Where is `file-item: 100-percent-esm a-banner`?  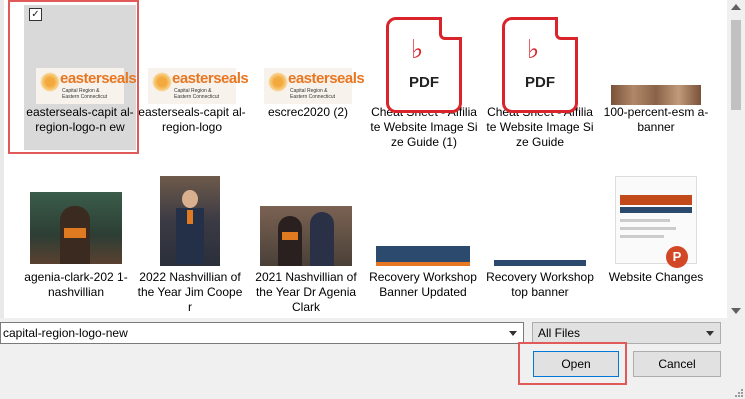 file-item: 100-percent-esm a-banner is located at coordinates (656, 70).